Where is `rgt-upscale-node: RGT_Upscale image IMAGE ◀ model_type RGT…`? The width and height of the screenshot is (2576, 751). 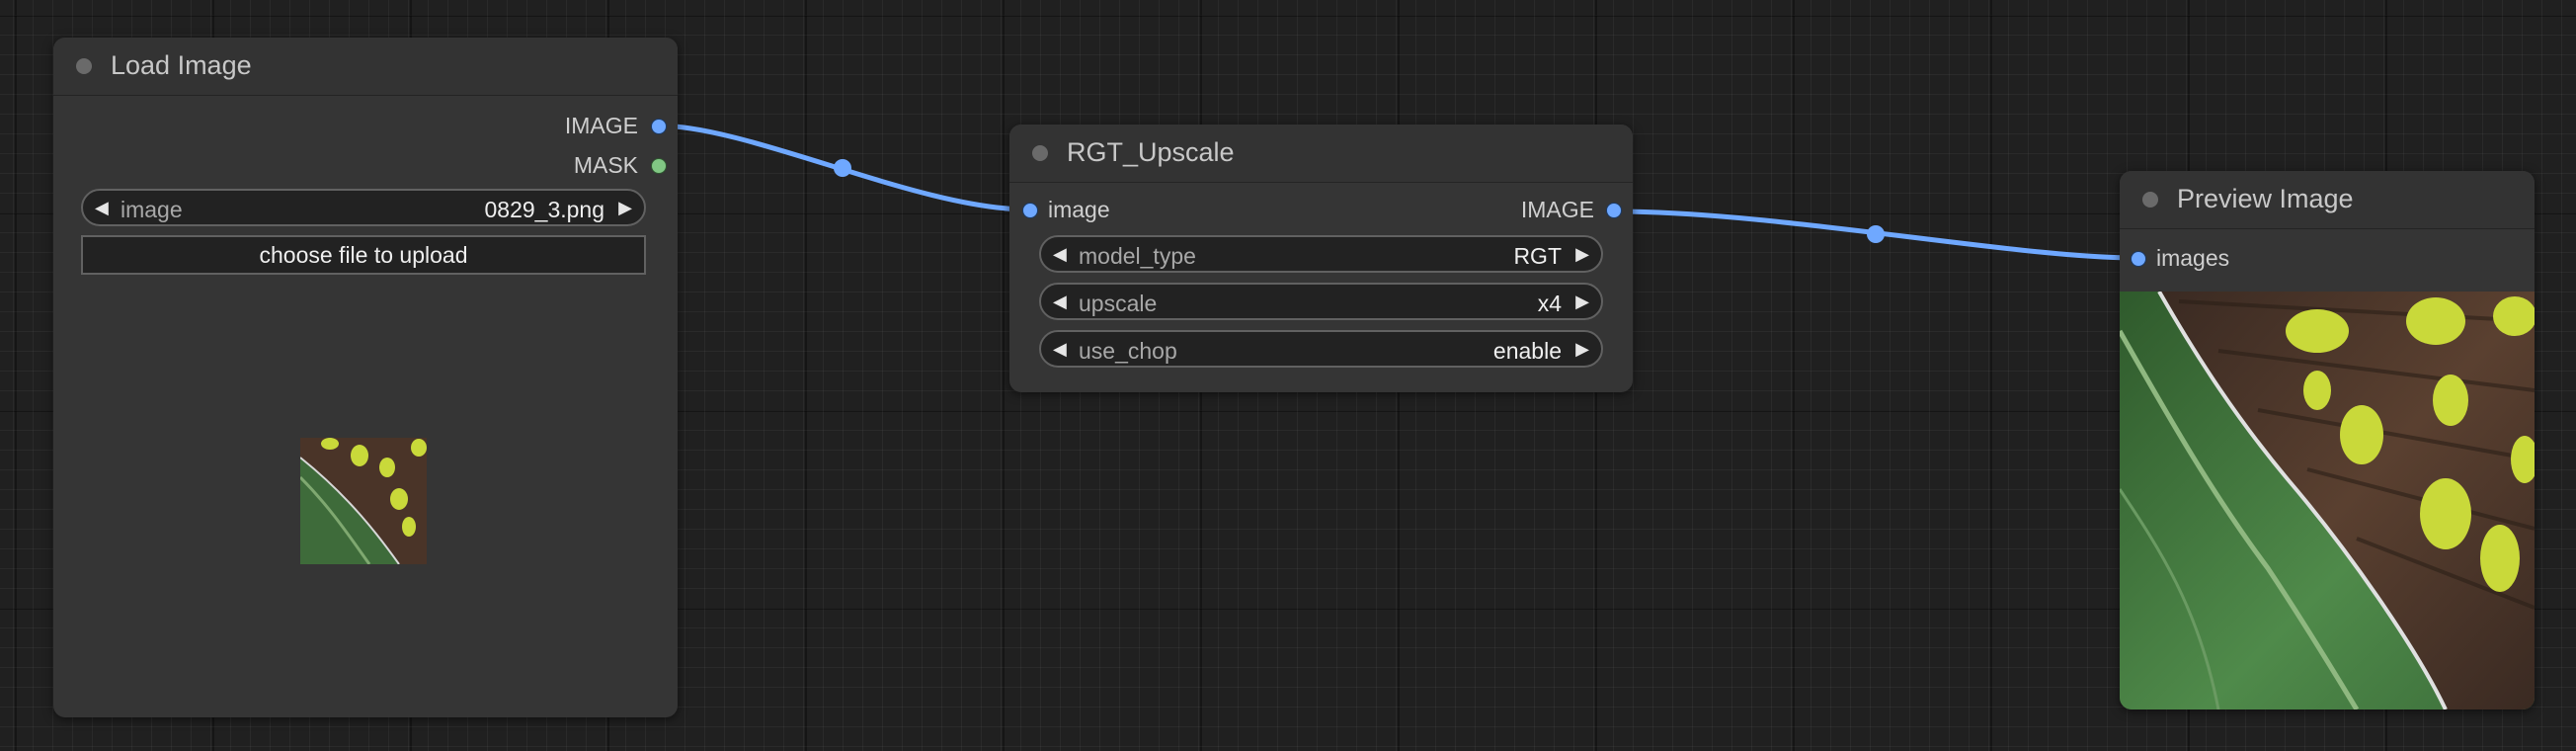
rgt-upscale-node: RGT_Upscale image IMAGE ◀ model_type RGT… is located at coordinates (1321, 258).